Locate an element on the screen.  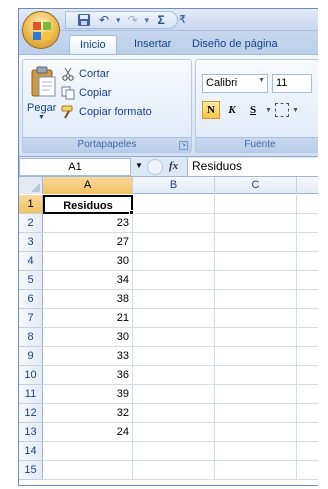
fill-handle is located at coordinates (131, 212).